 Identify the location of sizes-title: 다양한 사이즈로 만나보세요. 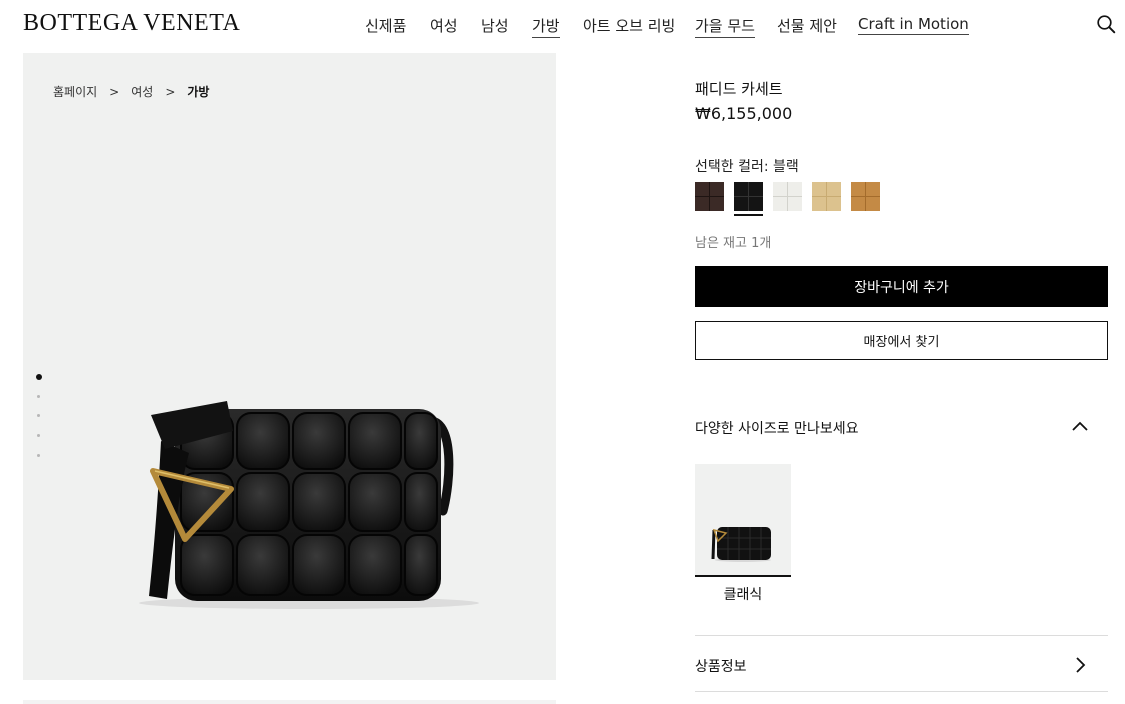
(777, 429).